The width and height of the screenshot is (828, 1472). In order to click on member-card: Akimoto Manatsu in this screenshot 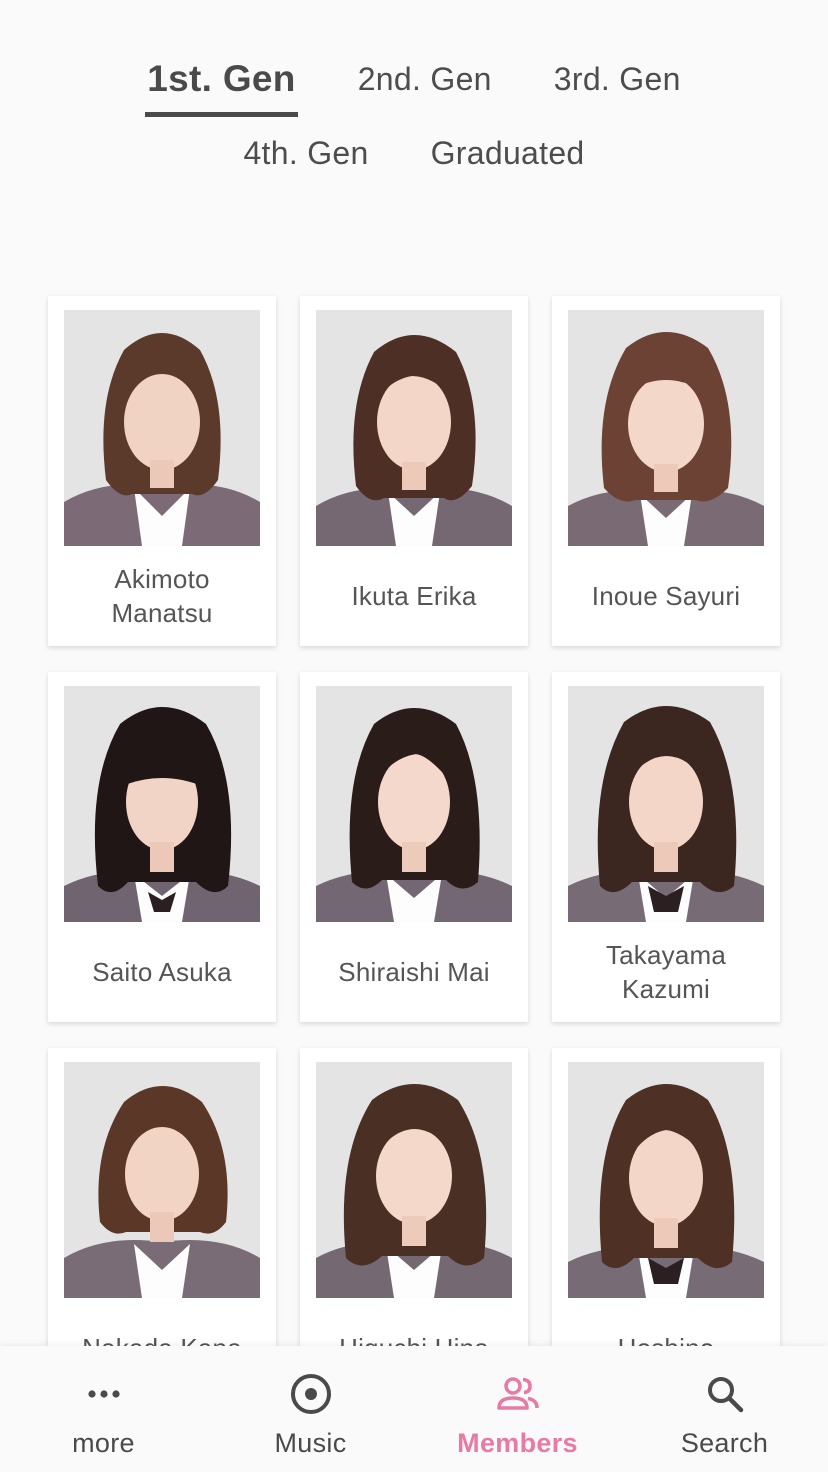, I will do `click(162, 471)`.